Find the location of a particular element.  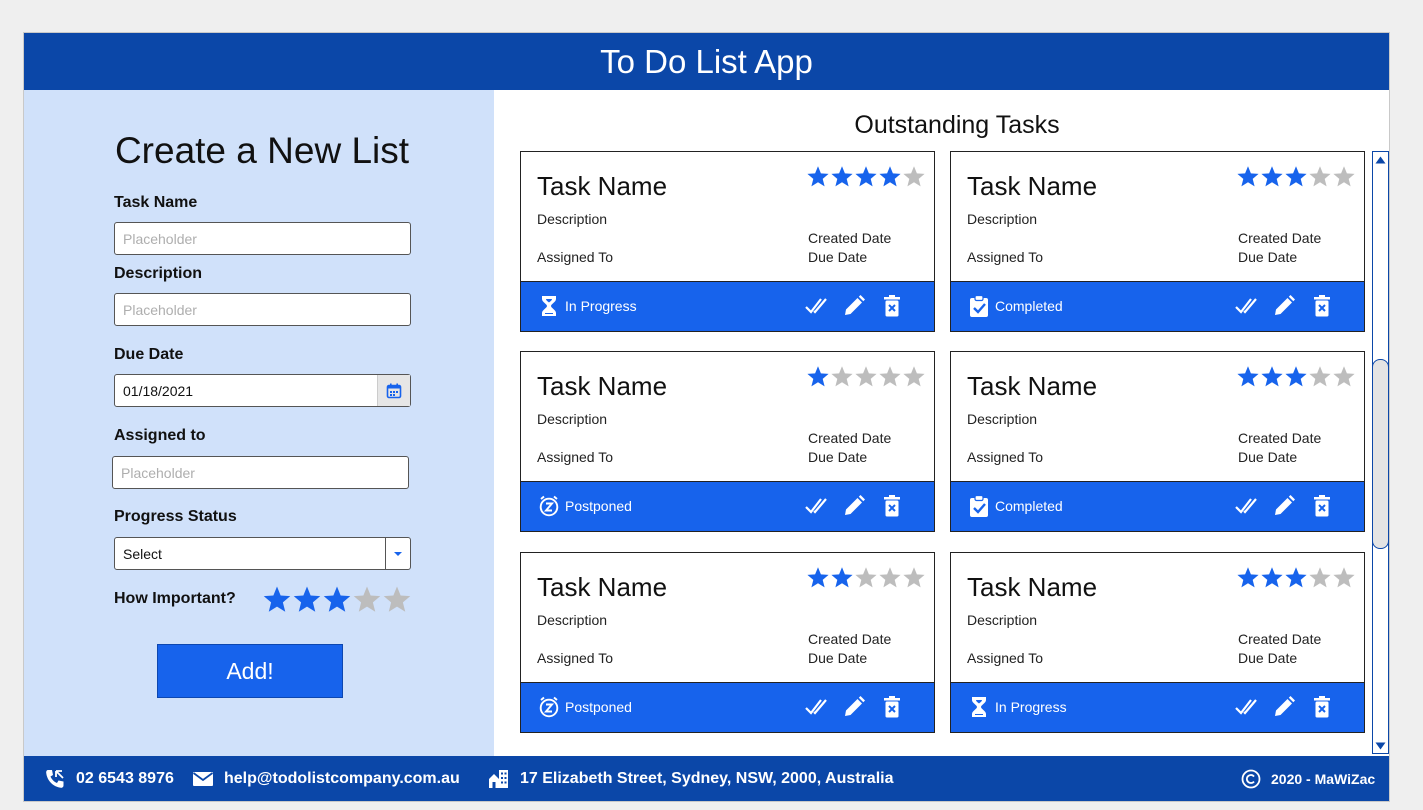

task-status-bar: Postponed is located at coordinates (727, 707).